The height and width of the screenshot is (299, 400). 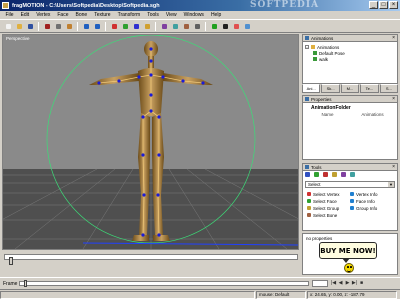 I want to click on menu-face: Face, so click(x=63, y=15).